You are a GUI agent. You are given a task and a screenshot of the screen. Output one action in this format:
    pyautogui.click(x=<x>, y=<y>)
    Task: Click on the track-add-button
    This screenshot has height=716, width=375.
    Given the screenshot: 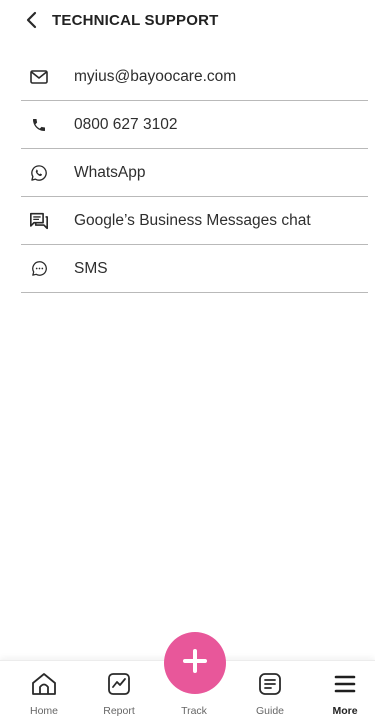 What is the action you would take?
    pyautogui.click(x=195, y=663)
    